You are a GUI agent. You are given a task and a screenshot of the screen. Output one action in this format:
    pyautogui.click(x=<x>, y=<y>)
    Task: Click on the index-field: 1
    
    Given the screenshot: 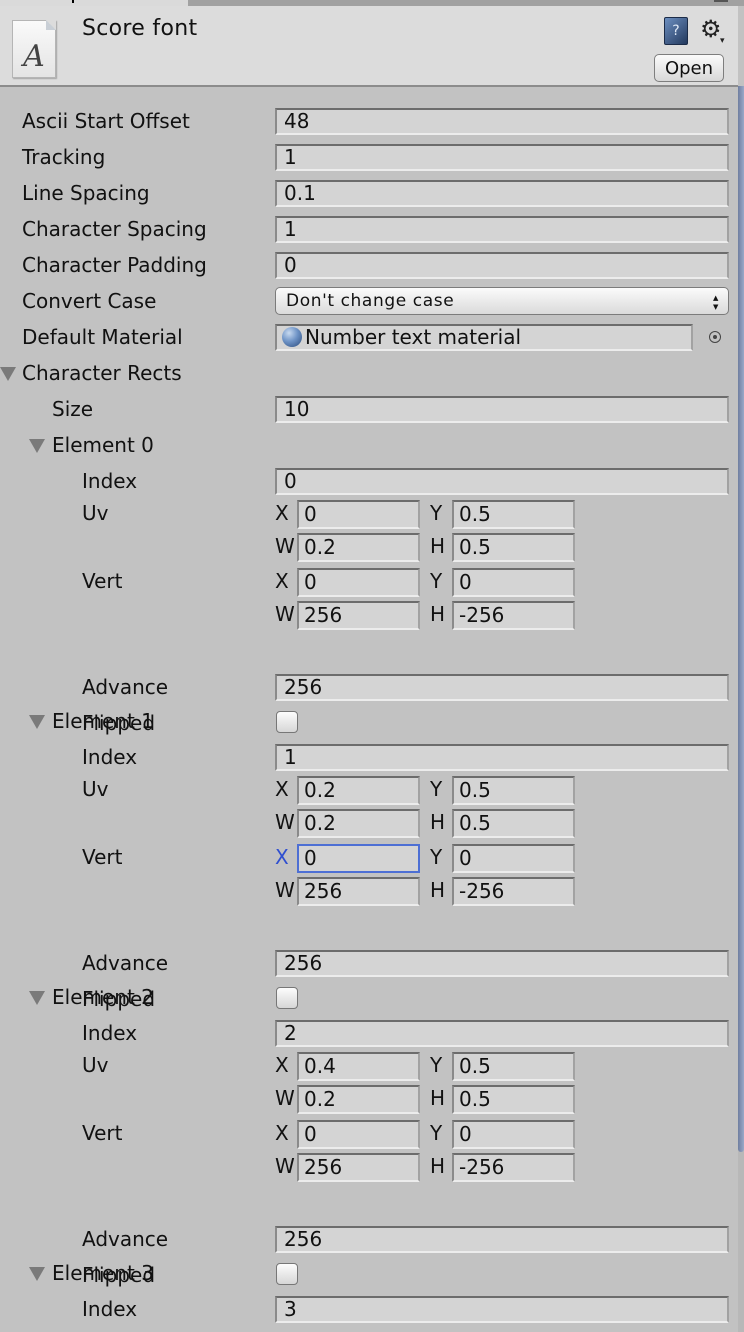 What is the action you would take?
    pyautogui.click(x=502, y=757)
    